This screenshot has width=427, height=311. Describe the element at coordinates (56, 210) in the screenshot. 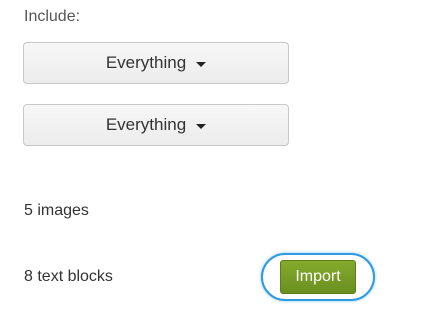

I see `images-count: 5 images` at that location.